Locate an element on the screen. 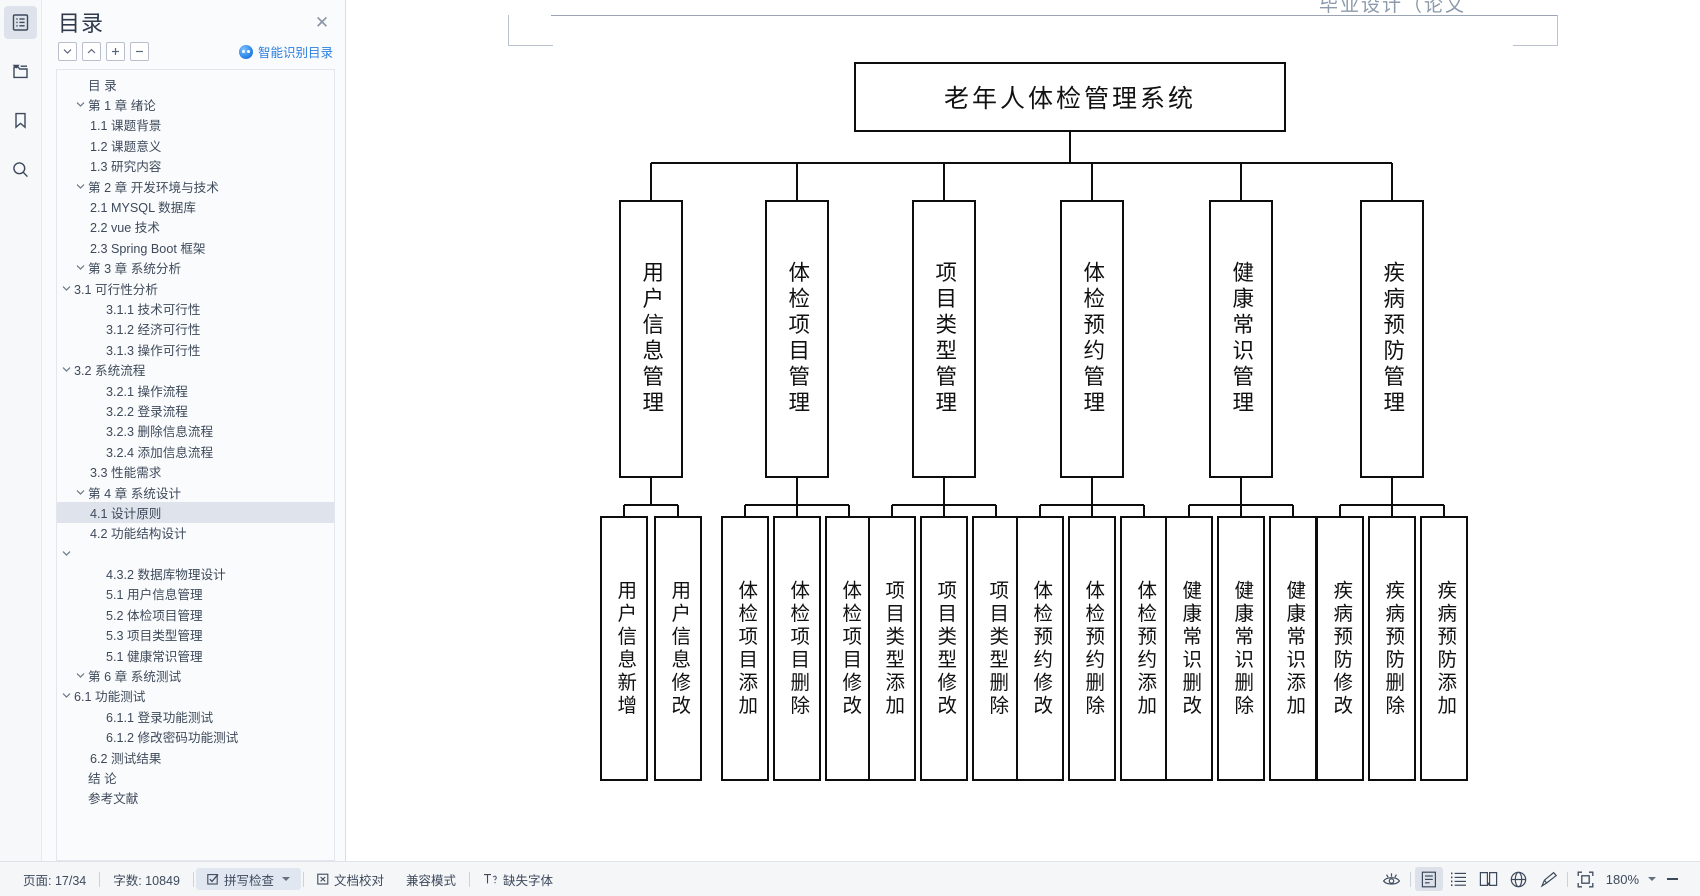 The width and height of the screenshot is (1700, 896). close-icon: ✕ is located at coordinates (322, 22).